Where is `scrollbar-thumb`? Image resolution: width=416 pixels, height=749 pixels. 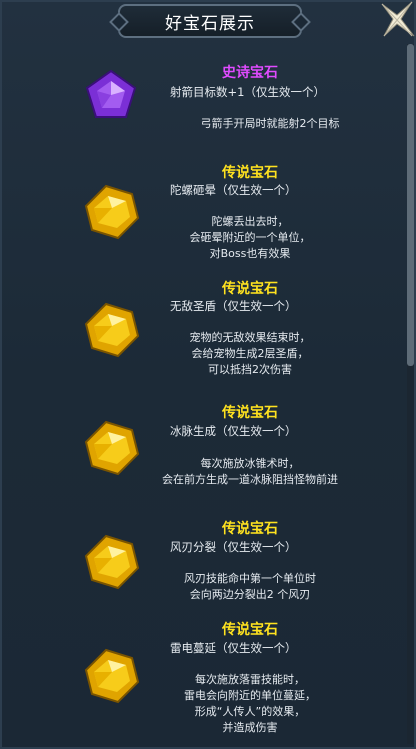
scrollbar-thumb is located at coordinates (410, 205).